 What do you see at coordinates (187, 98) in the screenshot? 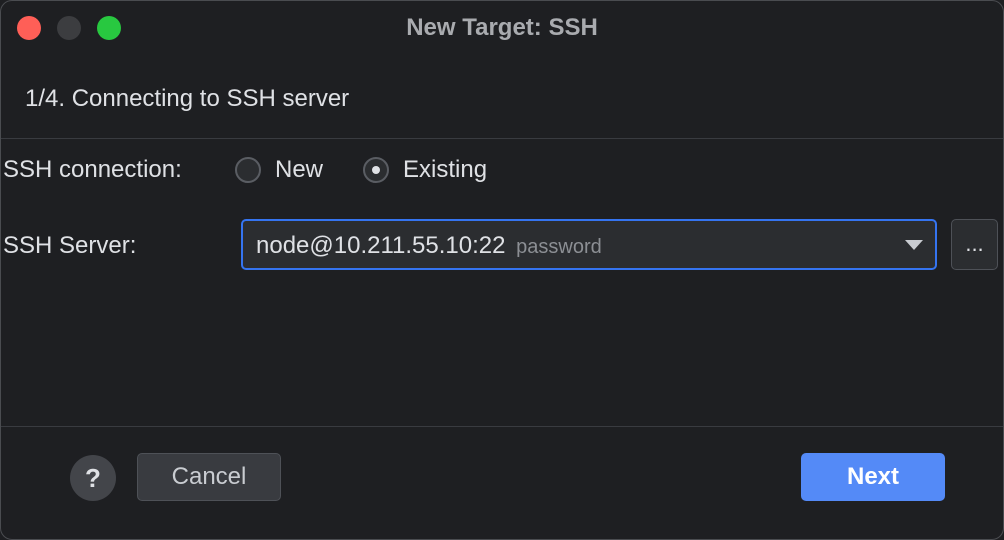
I see `step-title: 1/4. Connecting to SSH server` at bounding box center [187, 98].